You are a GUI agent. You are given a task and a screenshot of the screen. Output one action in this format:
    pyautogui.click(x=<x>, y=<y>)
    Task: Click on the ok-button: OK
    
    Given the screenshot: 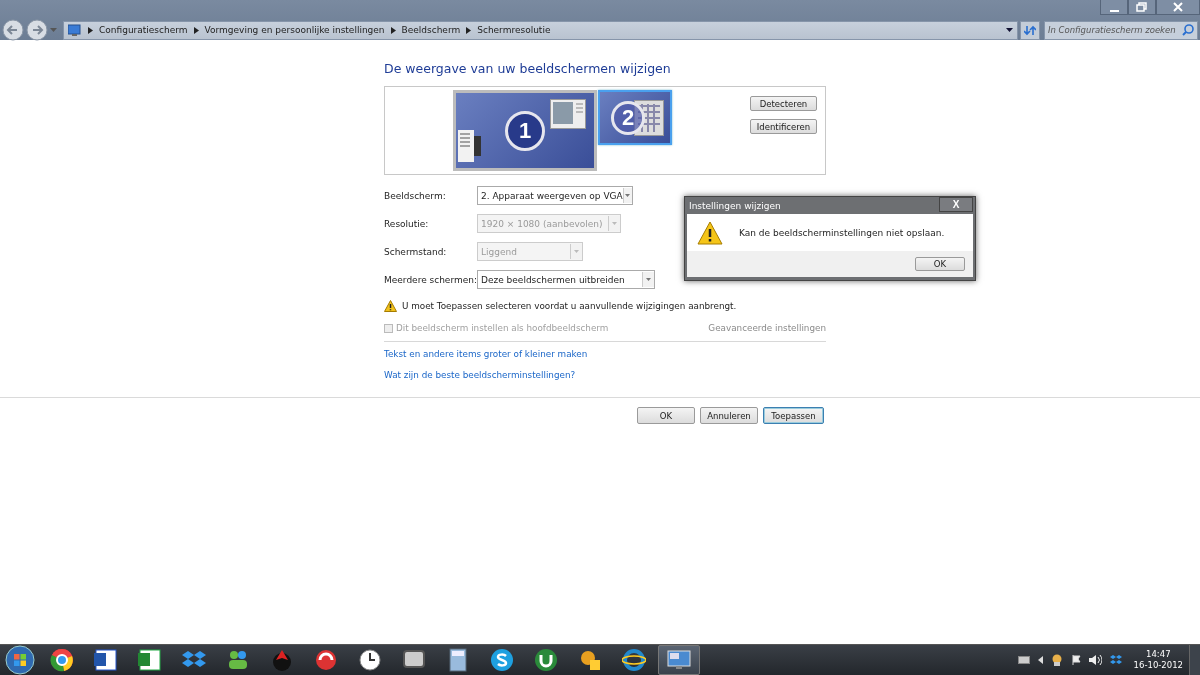 What is the action you would take?
    pyautogui.click(x=940, y=264)
    